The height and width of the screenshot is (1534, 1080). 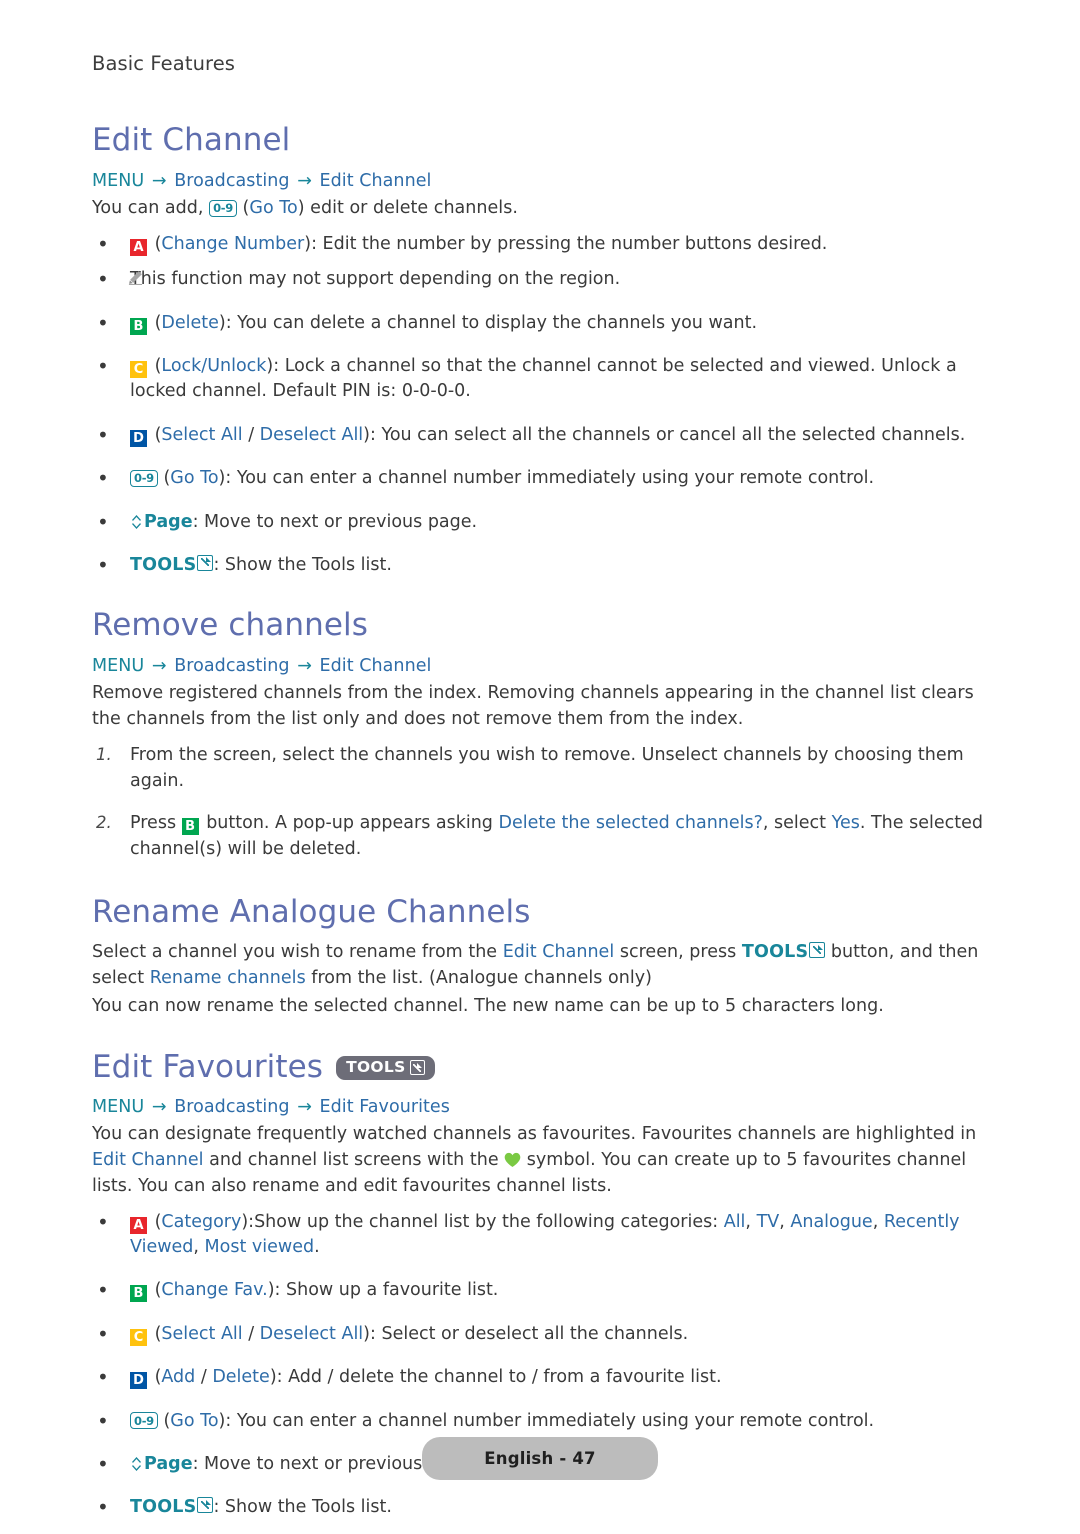 I want to click on section-heading-remove-channels: Remove channels, so click(x=540, y=626).